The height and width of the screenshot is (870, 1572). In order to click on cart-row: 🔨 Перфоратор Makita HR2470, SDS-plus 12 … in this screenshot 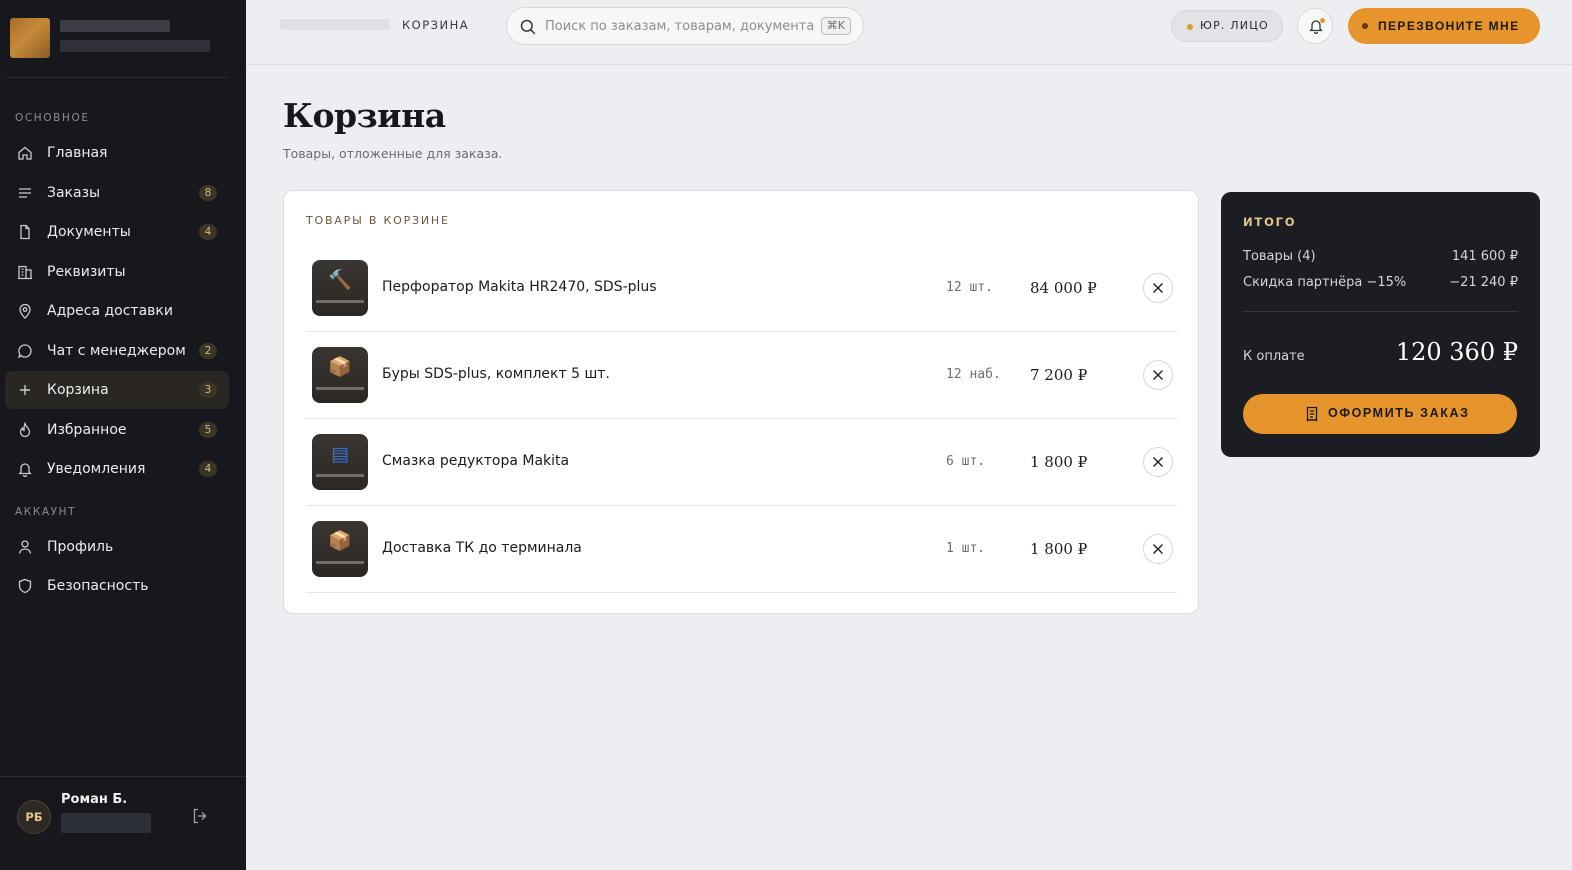, I will do `click(741, 288)`.